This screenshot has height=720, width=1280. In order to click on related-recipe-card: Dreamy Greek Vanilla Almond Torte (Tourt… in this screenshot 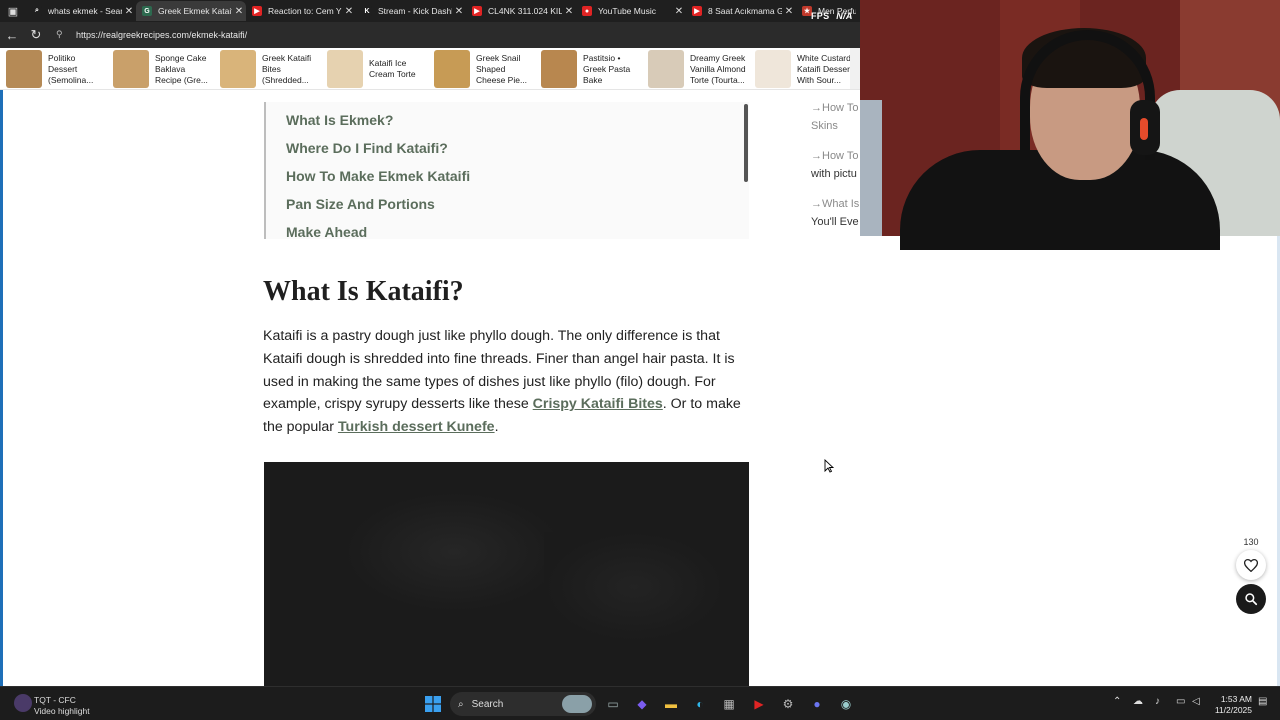, I will do `click(695, 68)`.